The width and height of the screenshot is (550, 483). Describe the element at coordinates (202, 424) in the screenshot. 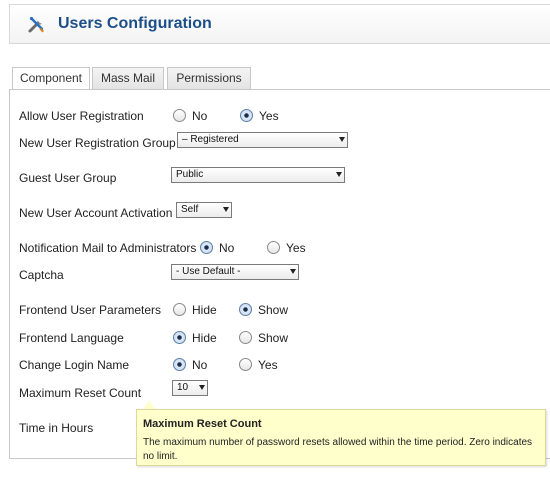

I see `tooltip-title: Maximum Reset Count` at that location.